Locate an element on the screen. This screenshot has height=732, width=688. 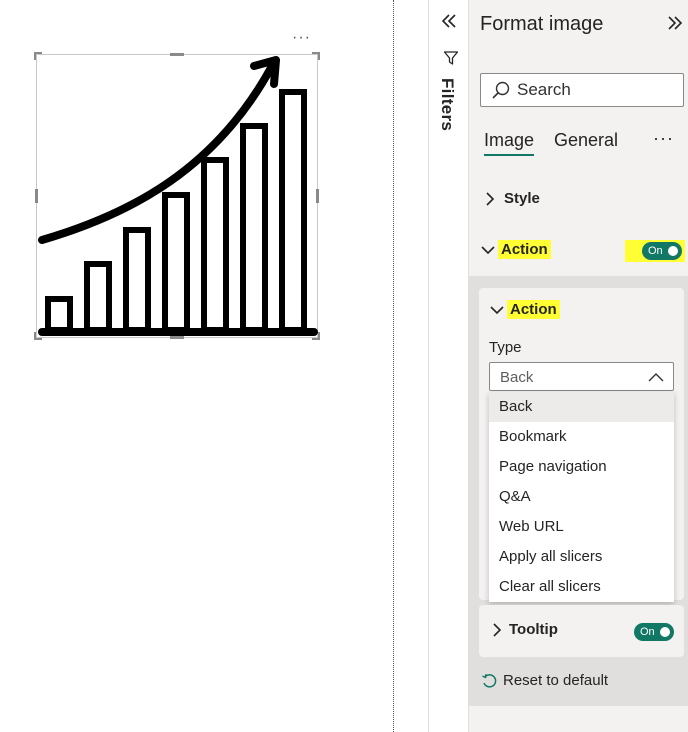
resize-handle-top-right is located at coordinates (316, 56).